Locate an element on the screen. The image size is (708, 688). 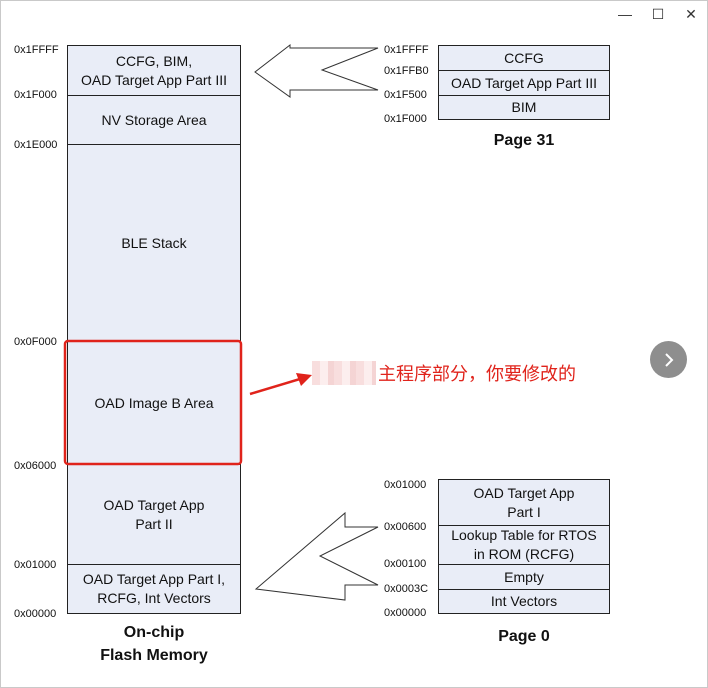
annotation-text: 主程序部分，你要修改的 is located at coordinates (477, 374).